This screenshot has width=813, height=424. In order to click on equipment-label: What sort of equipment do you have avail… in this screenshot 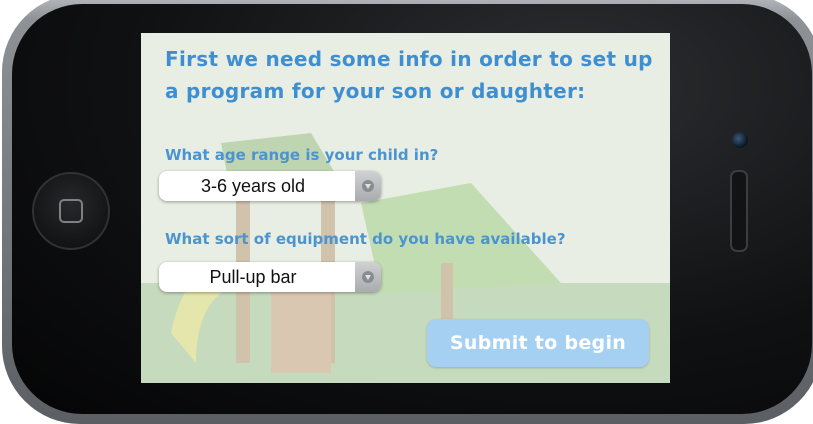, I will do `click(365, 239)`.